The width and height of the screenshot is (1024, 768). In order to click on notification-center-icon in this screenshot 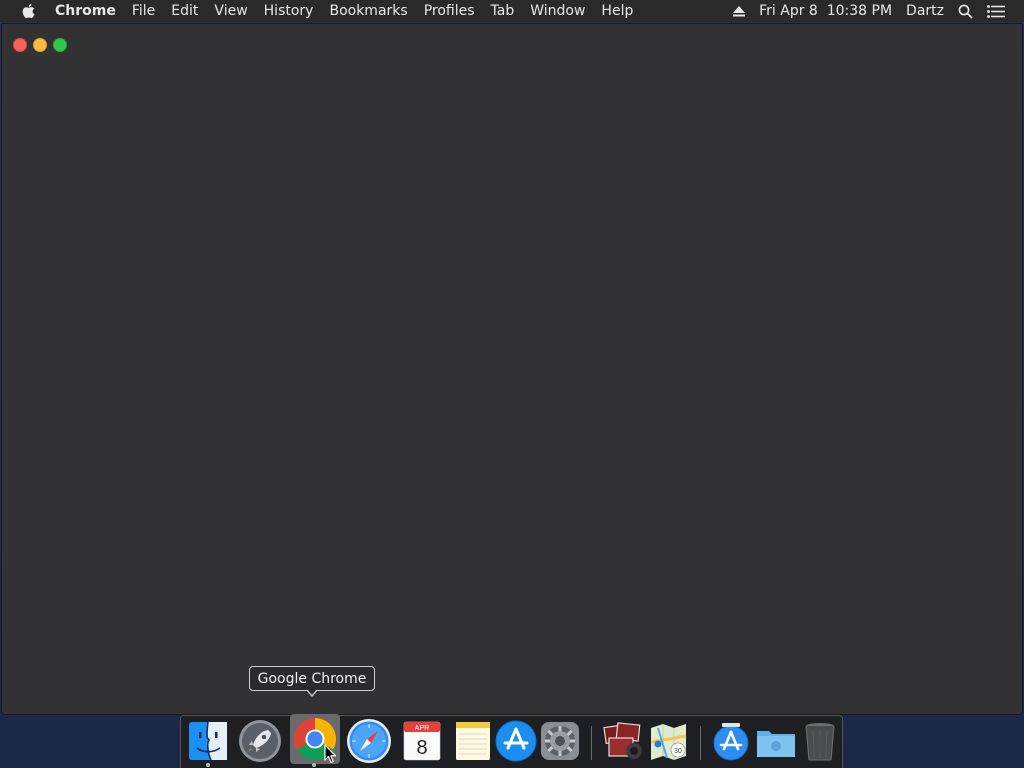, I will do `click(996, 11)`.